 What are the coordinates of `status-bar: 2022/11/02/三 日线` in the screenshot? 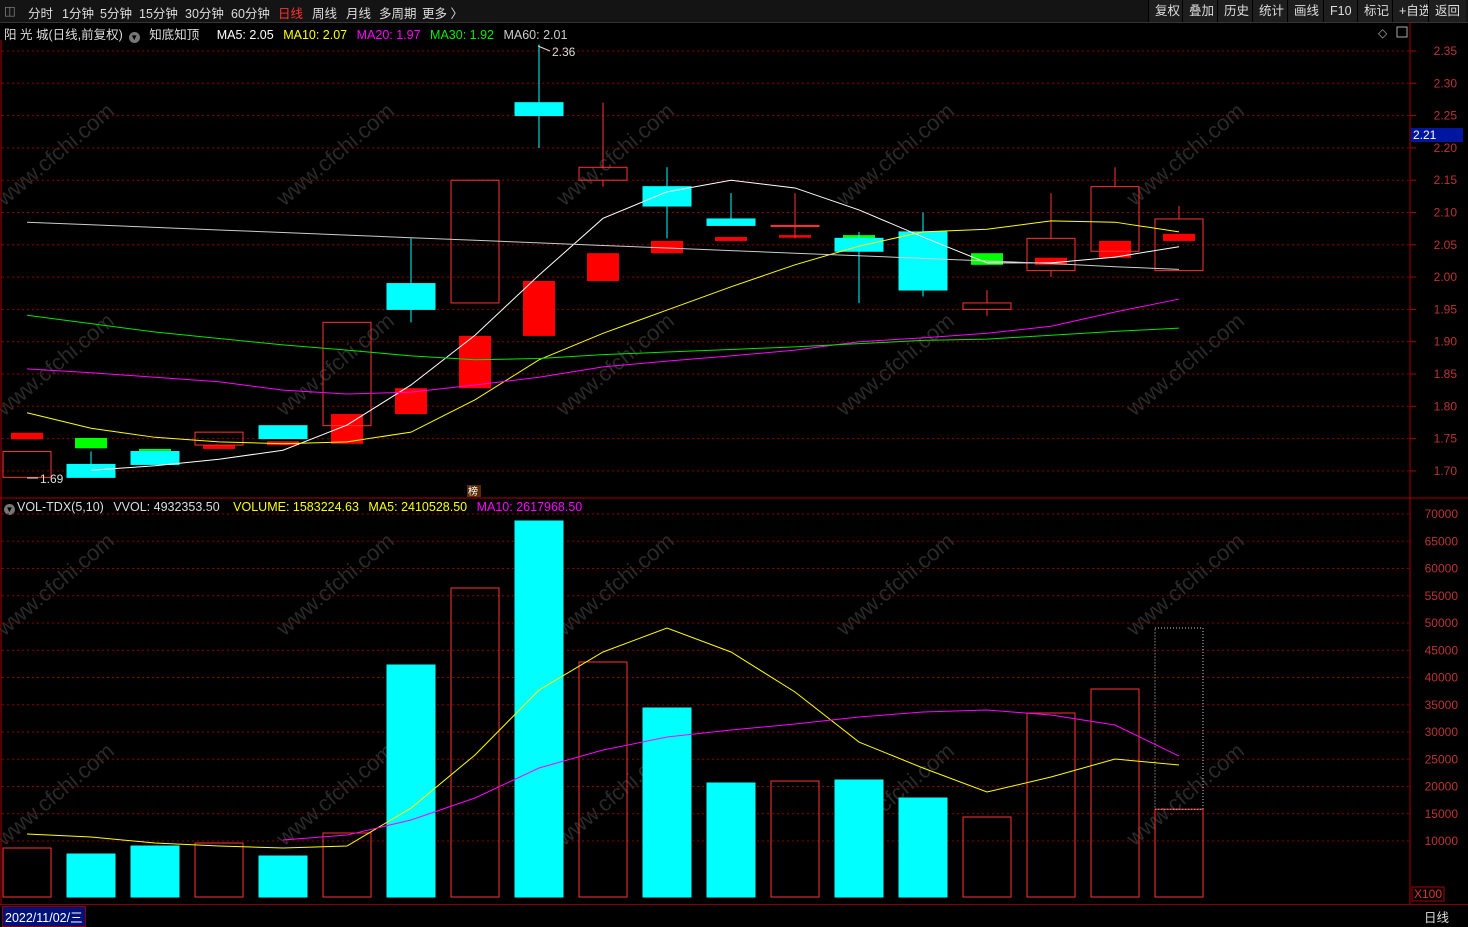 It's located at (734, 915).